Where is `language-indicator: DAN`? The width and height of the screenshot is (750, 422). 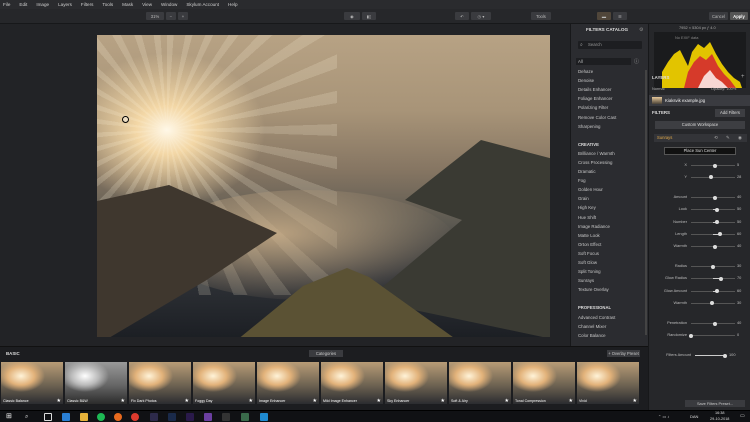
language-indicator: DAN is located at coordinates (694, 416).